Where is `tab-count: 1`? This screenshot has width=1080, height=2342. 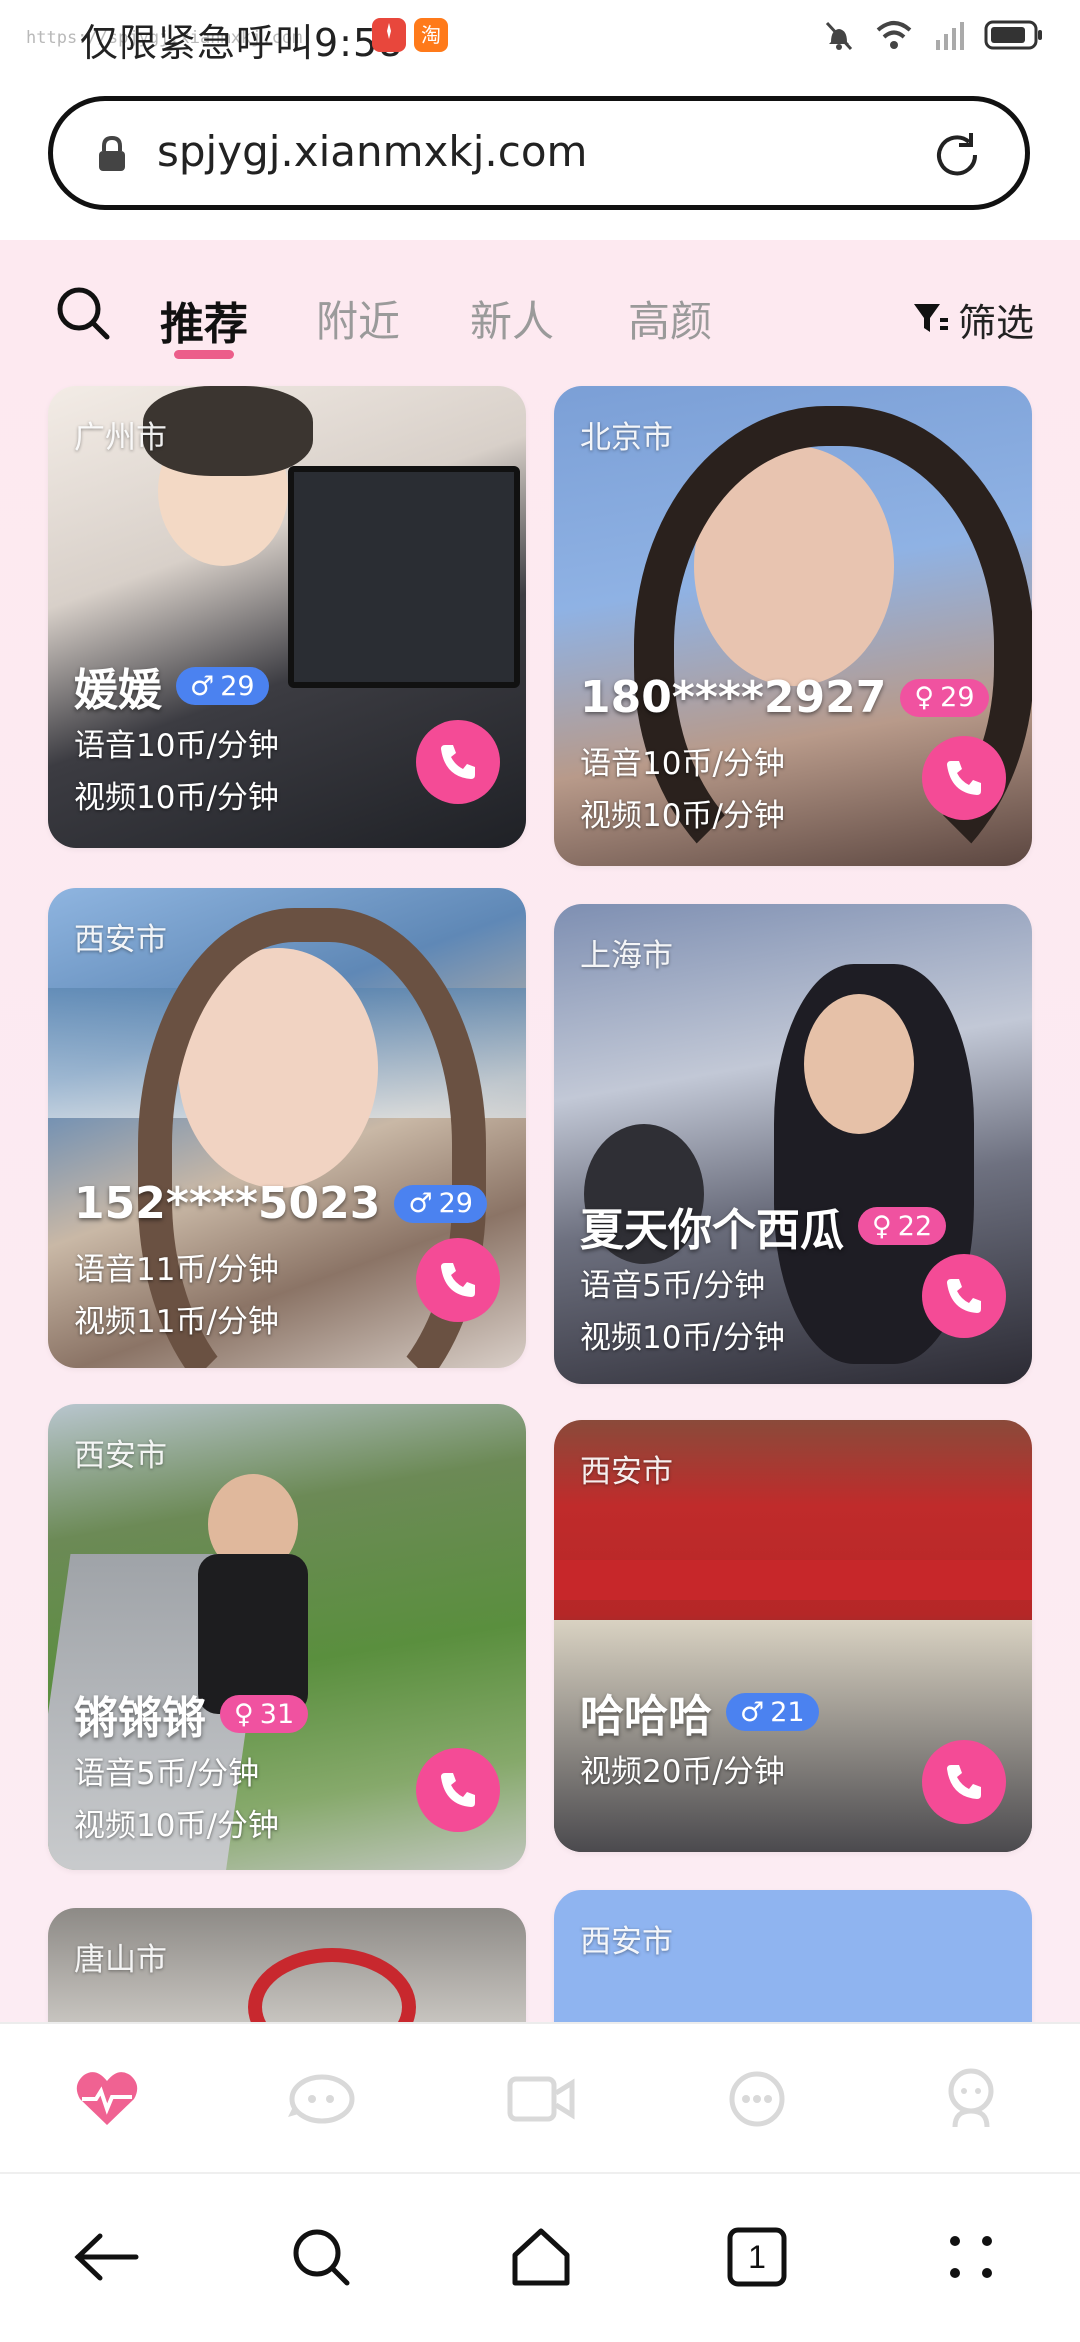
tab-count: 1 is located at coordinates (757, 2256).